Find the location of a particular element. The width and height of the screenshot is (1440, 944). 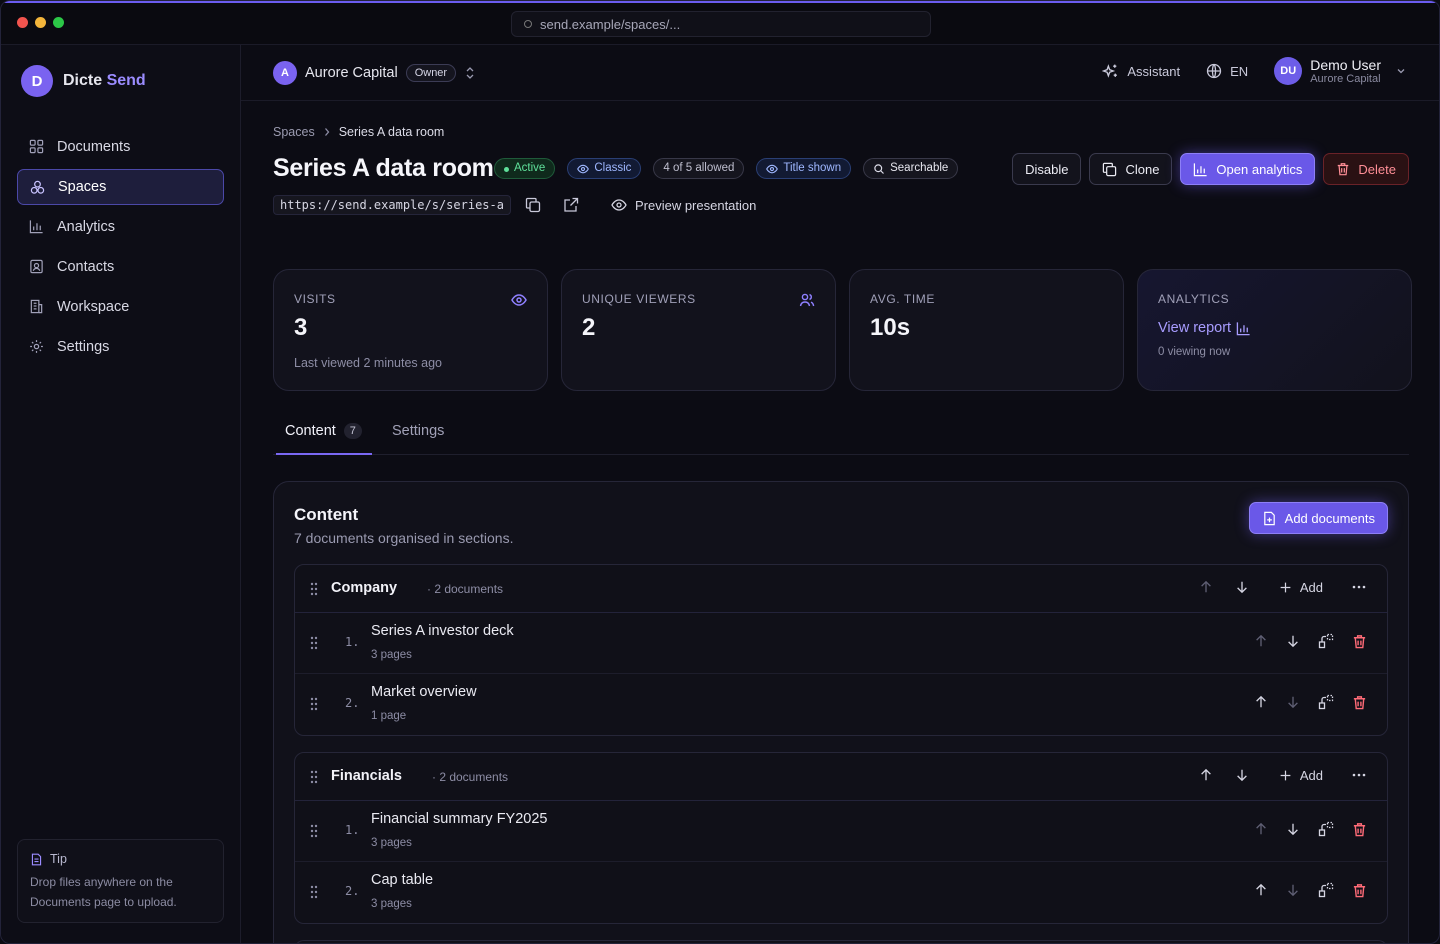

document-row: 2. Cap table 3 pages is located at coordinates (841, 892).